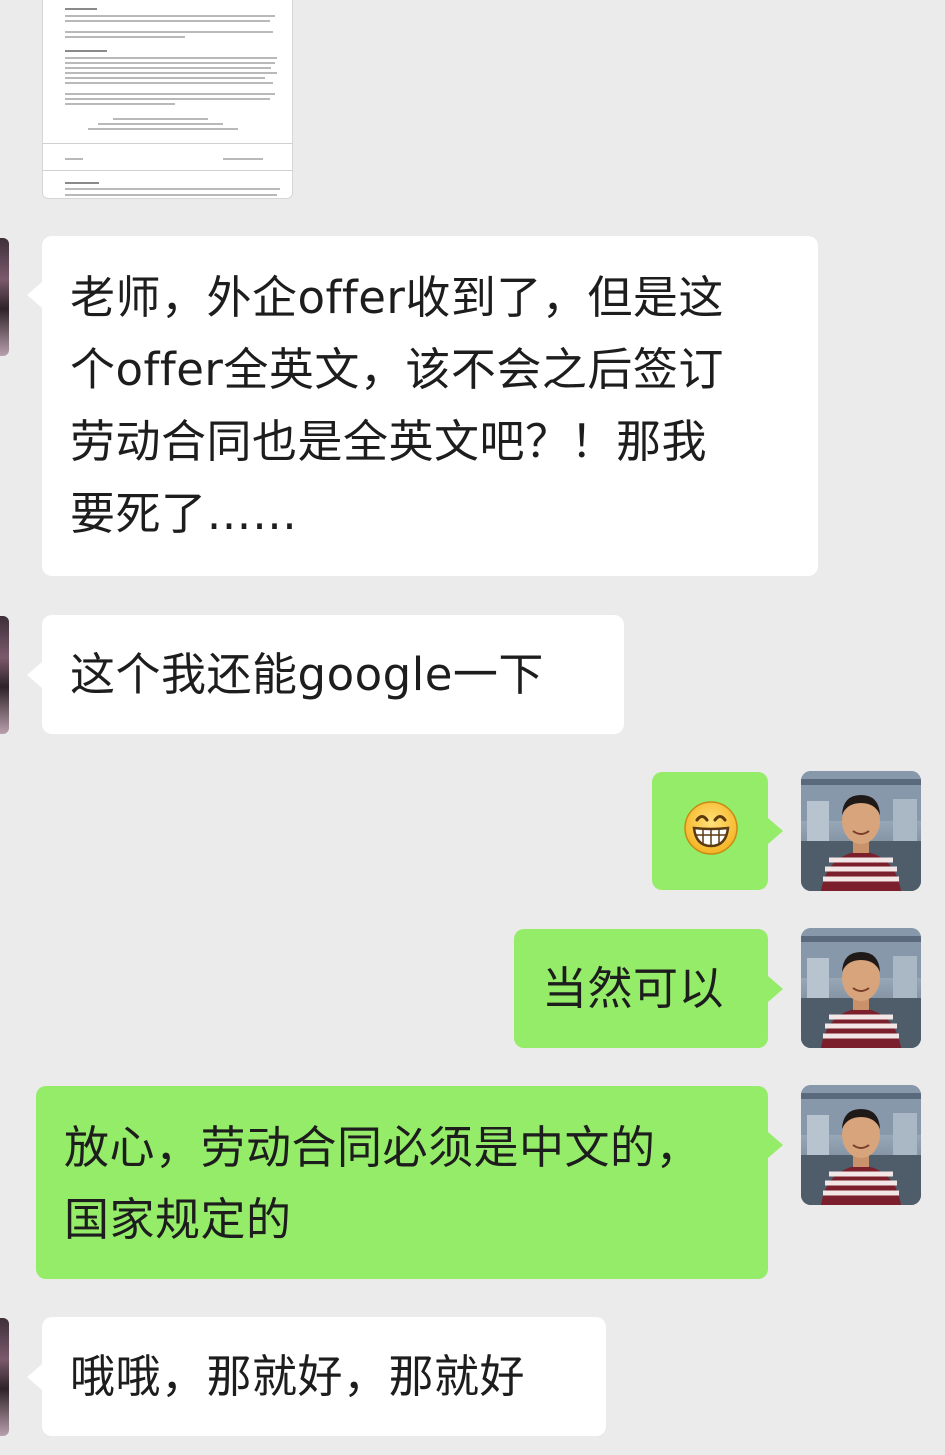 The image size is (945, 1455). Describe the element at coordinates (167, 99) in the screenshot. I see `document-image-message` at that location.